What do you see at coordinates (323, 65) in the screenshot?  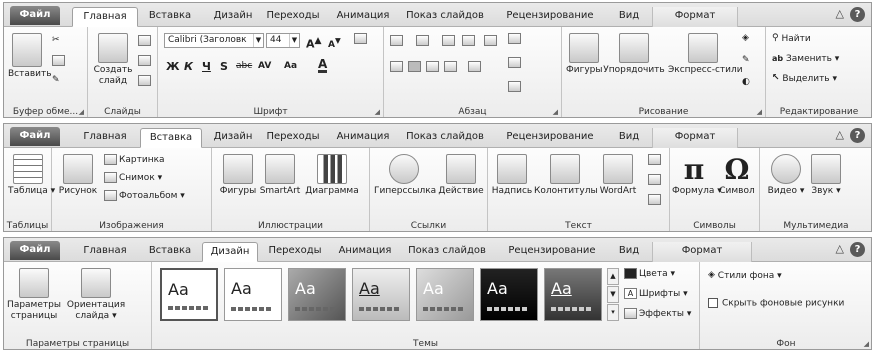 I see `font-color-button: A` at bounding box center [323, 65].